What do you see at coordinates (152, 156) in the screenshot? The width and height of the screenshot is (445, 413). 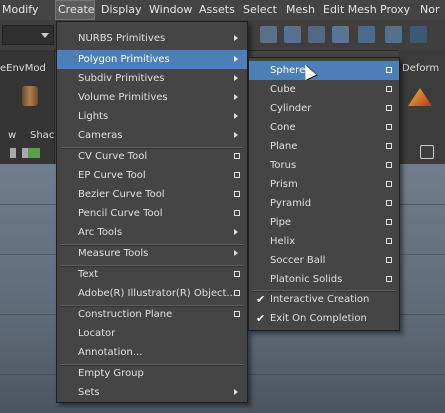 I see `menu-item-cv-curve-tool: CV Curve Tool` at bounding box center [152, 156].